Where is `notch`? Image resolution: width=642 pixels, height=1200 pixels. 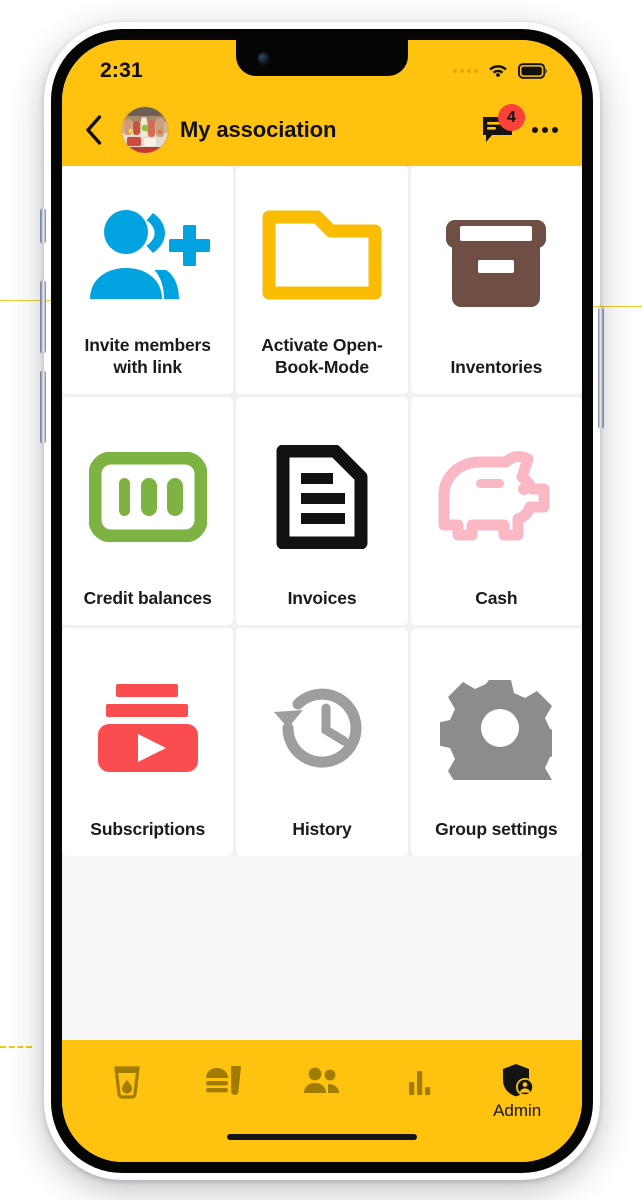
notch is located at coordinates (322, 58).